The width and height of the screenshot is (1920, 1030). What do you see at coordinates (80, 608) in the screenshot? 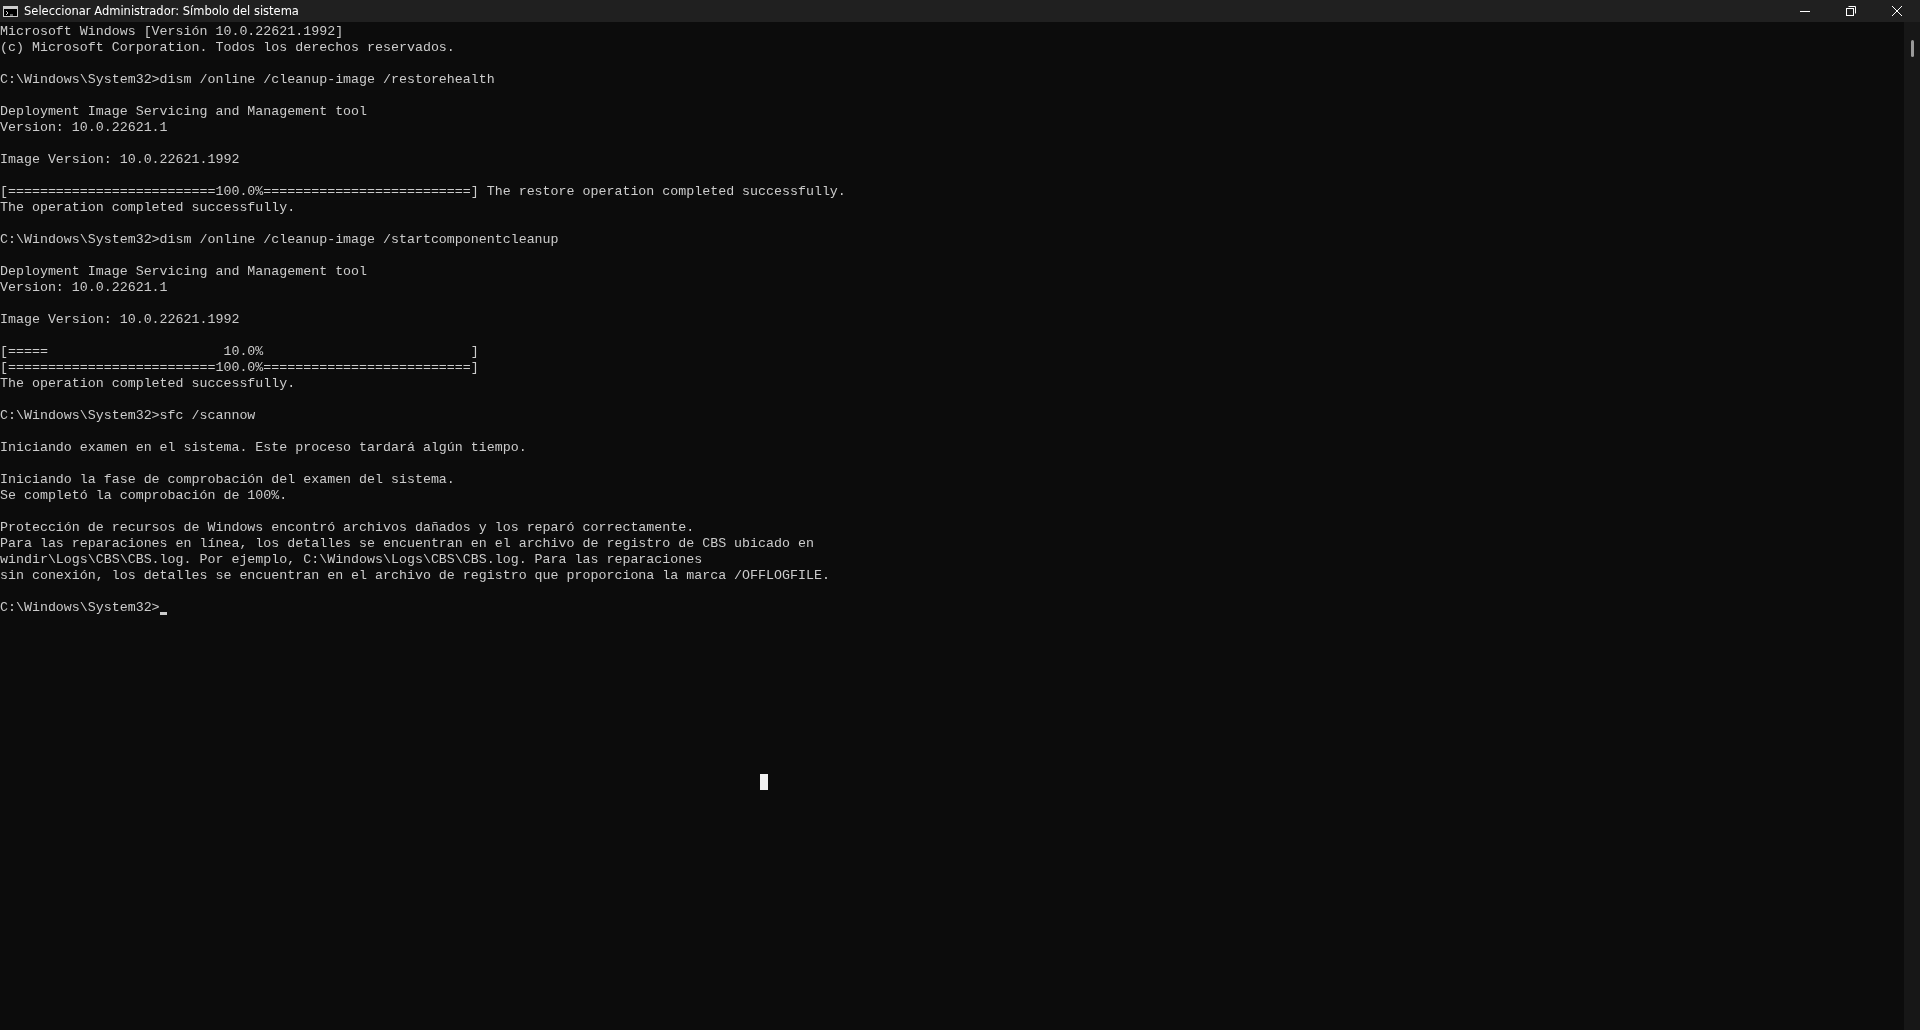
I see `command-prompt: C:\Windows\System32>` at bounding box center [80, 608].